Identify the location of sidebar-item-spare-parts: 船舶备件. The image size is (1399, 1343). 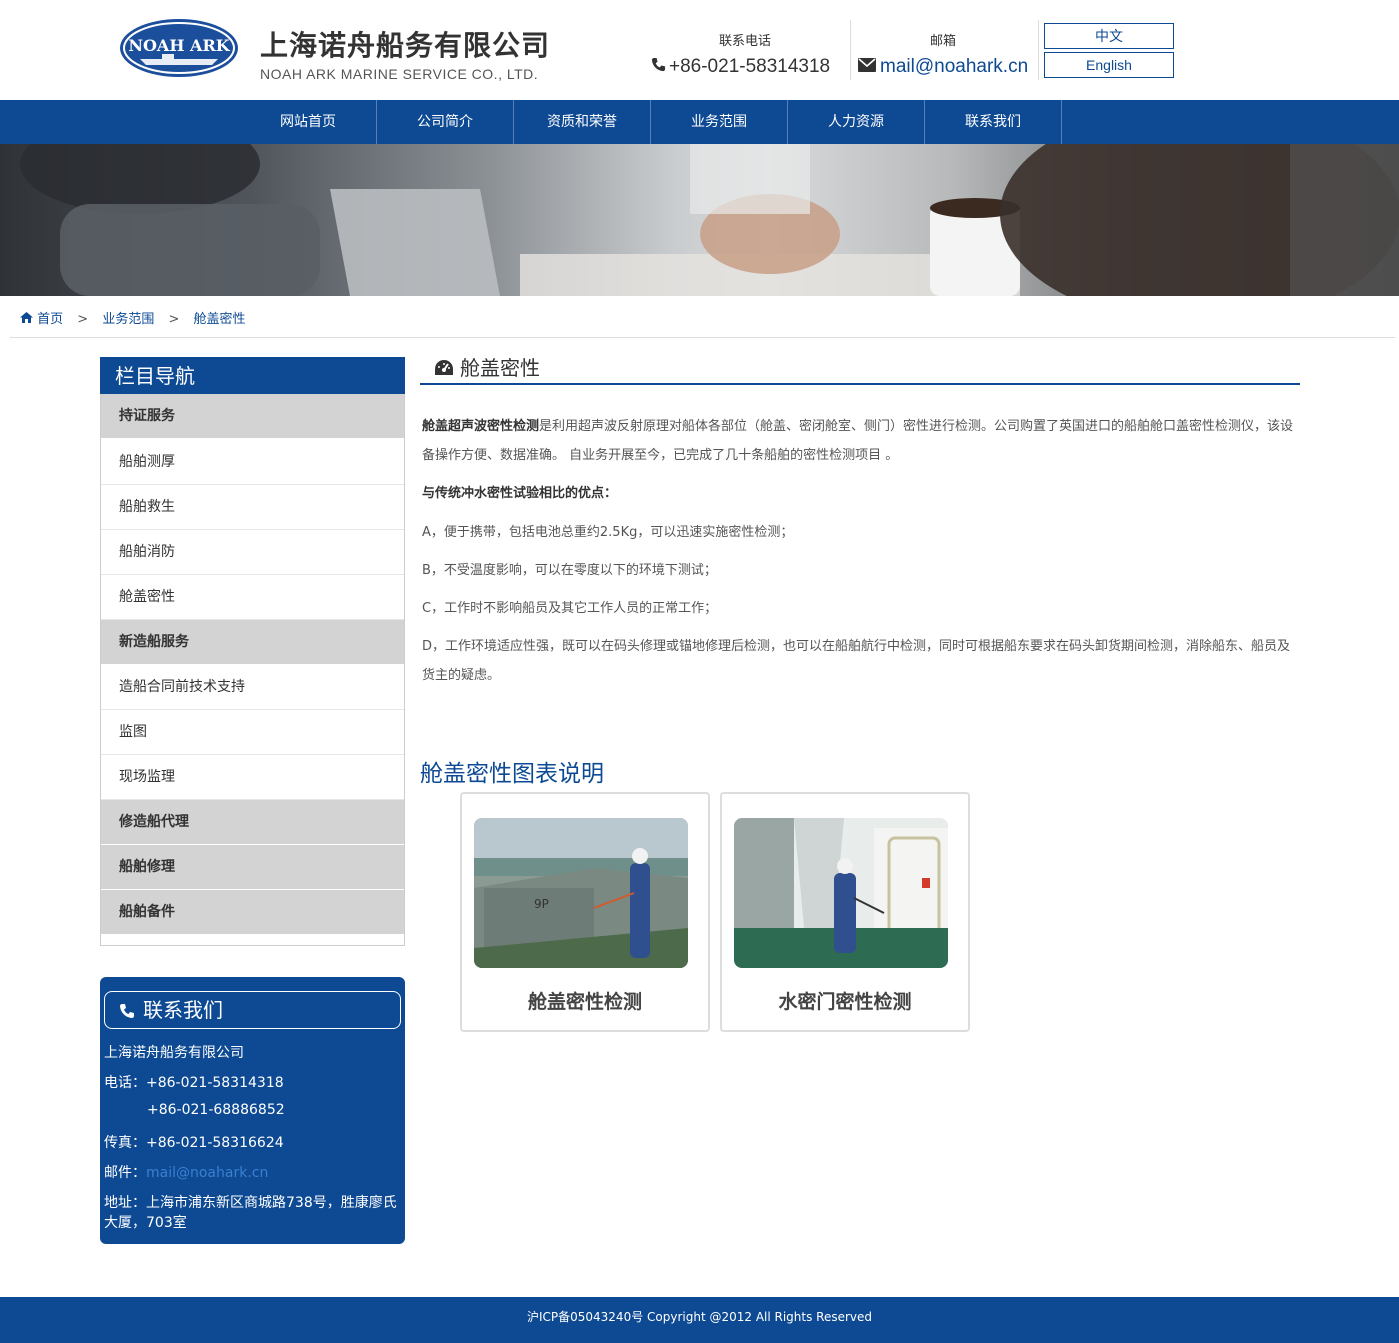
(252, 912).